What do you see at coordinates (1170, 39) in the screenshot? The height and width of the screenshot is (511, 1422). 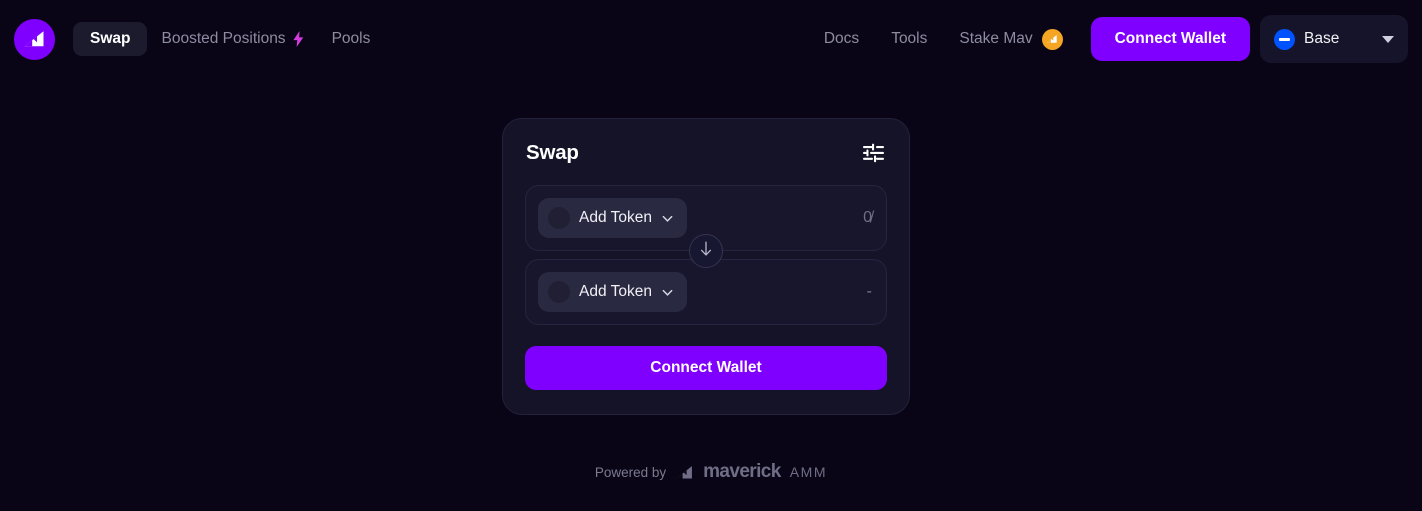 I see `header-connect-wallet-button: Connect Wallet` at bounding box center [1170, 39].